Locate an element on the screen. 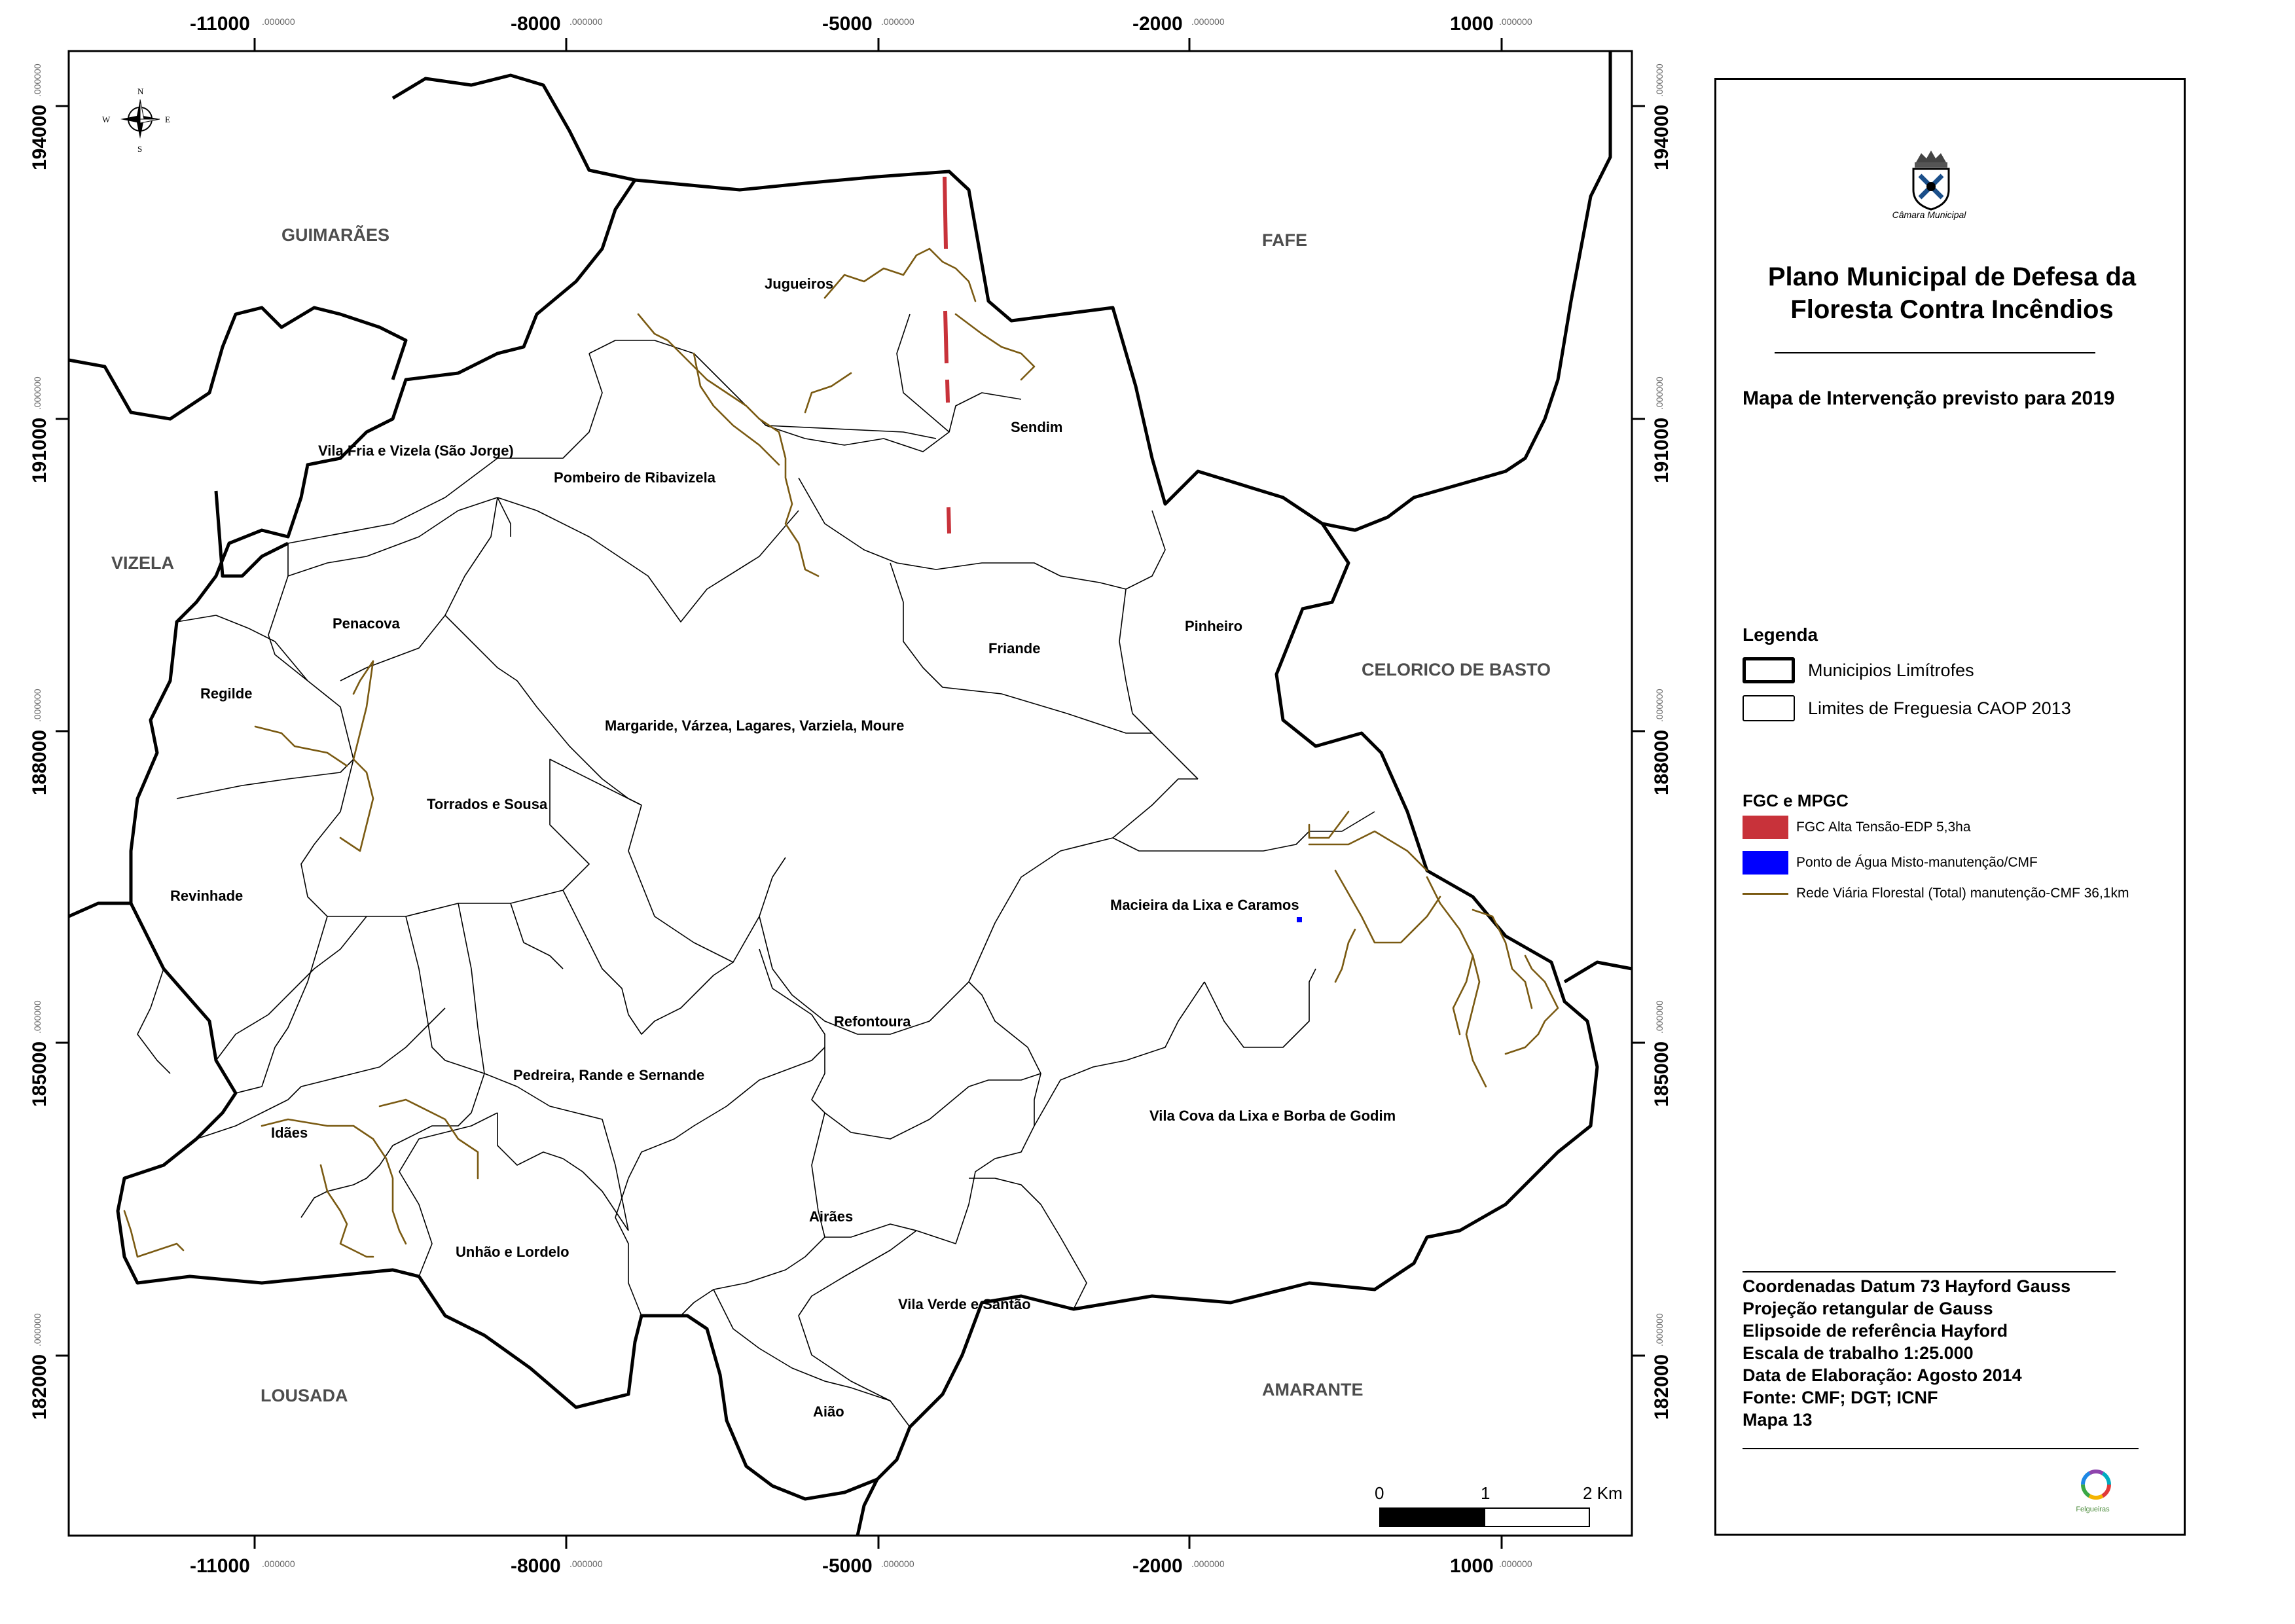 The height and width of the screenshot is (1624, 2295). tick-y-right-5: 182000 is located at coordinates (1662, 1387).